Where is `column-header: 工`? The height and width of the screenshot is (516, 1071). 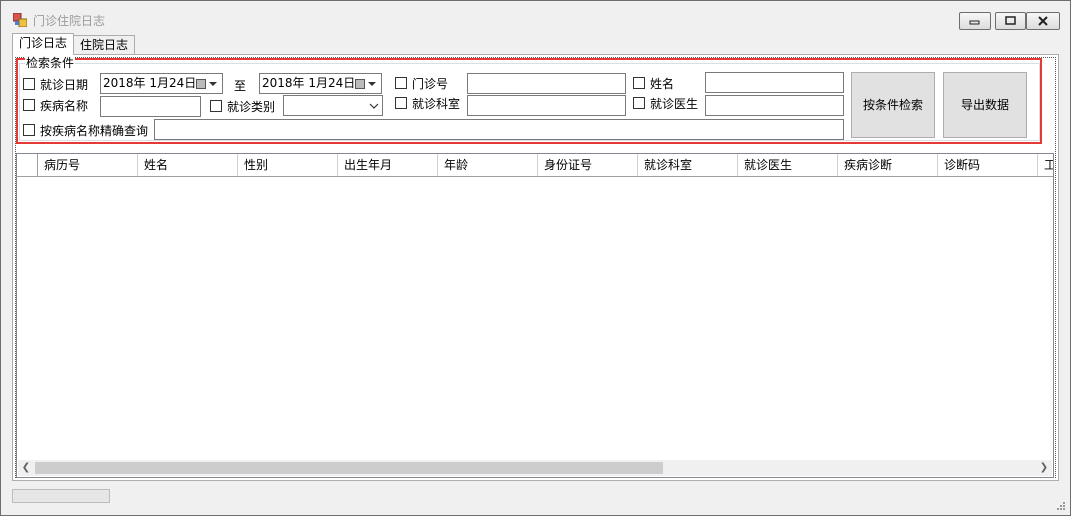
column-header: 工 is located at coordinates (1045, 165).